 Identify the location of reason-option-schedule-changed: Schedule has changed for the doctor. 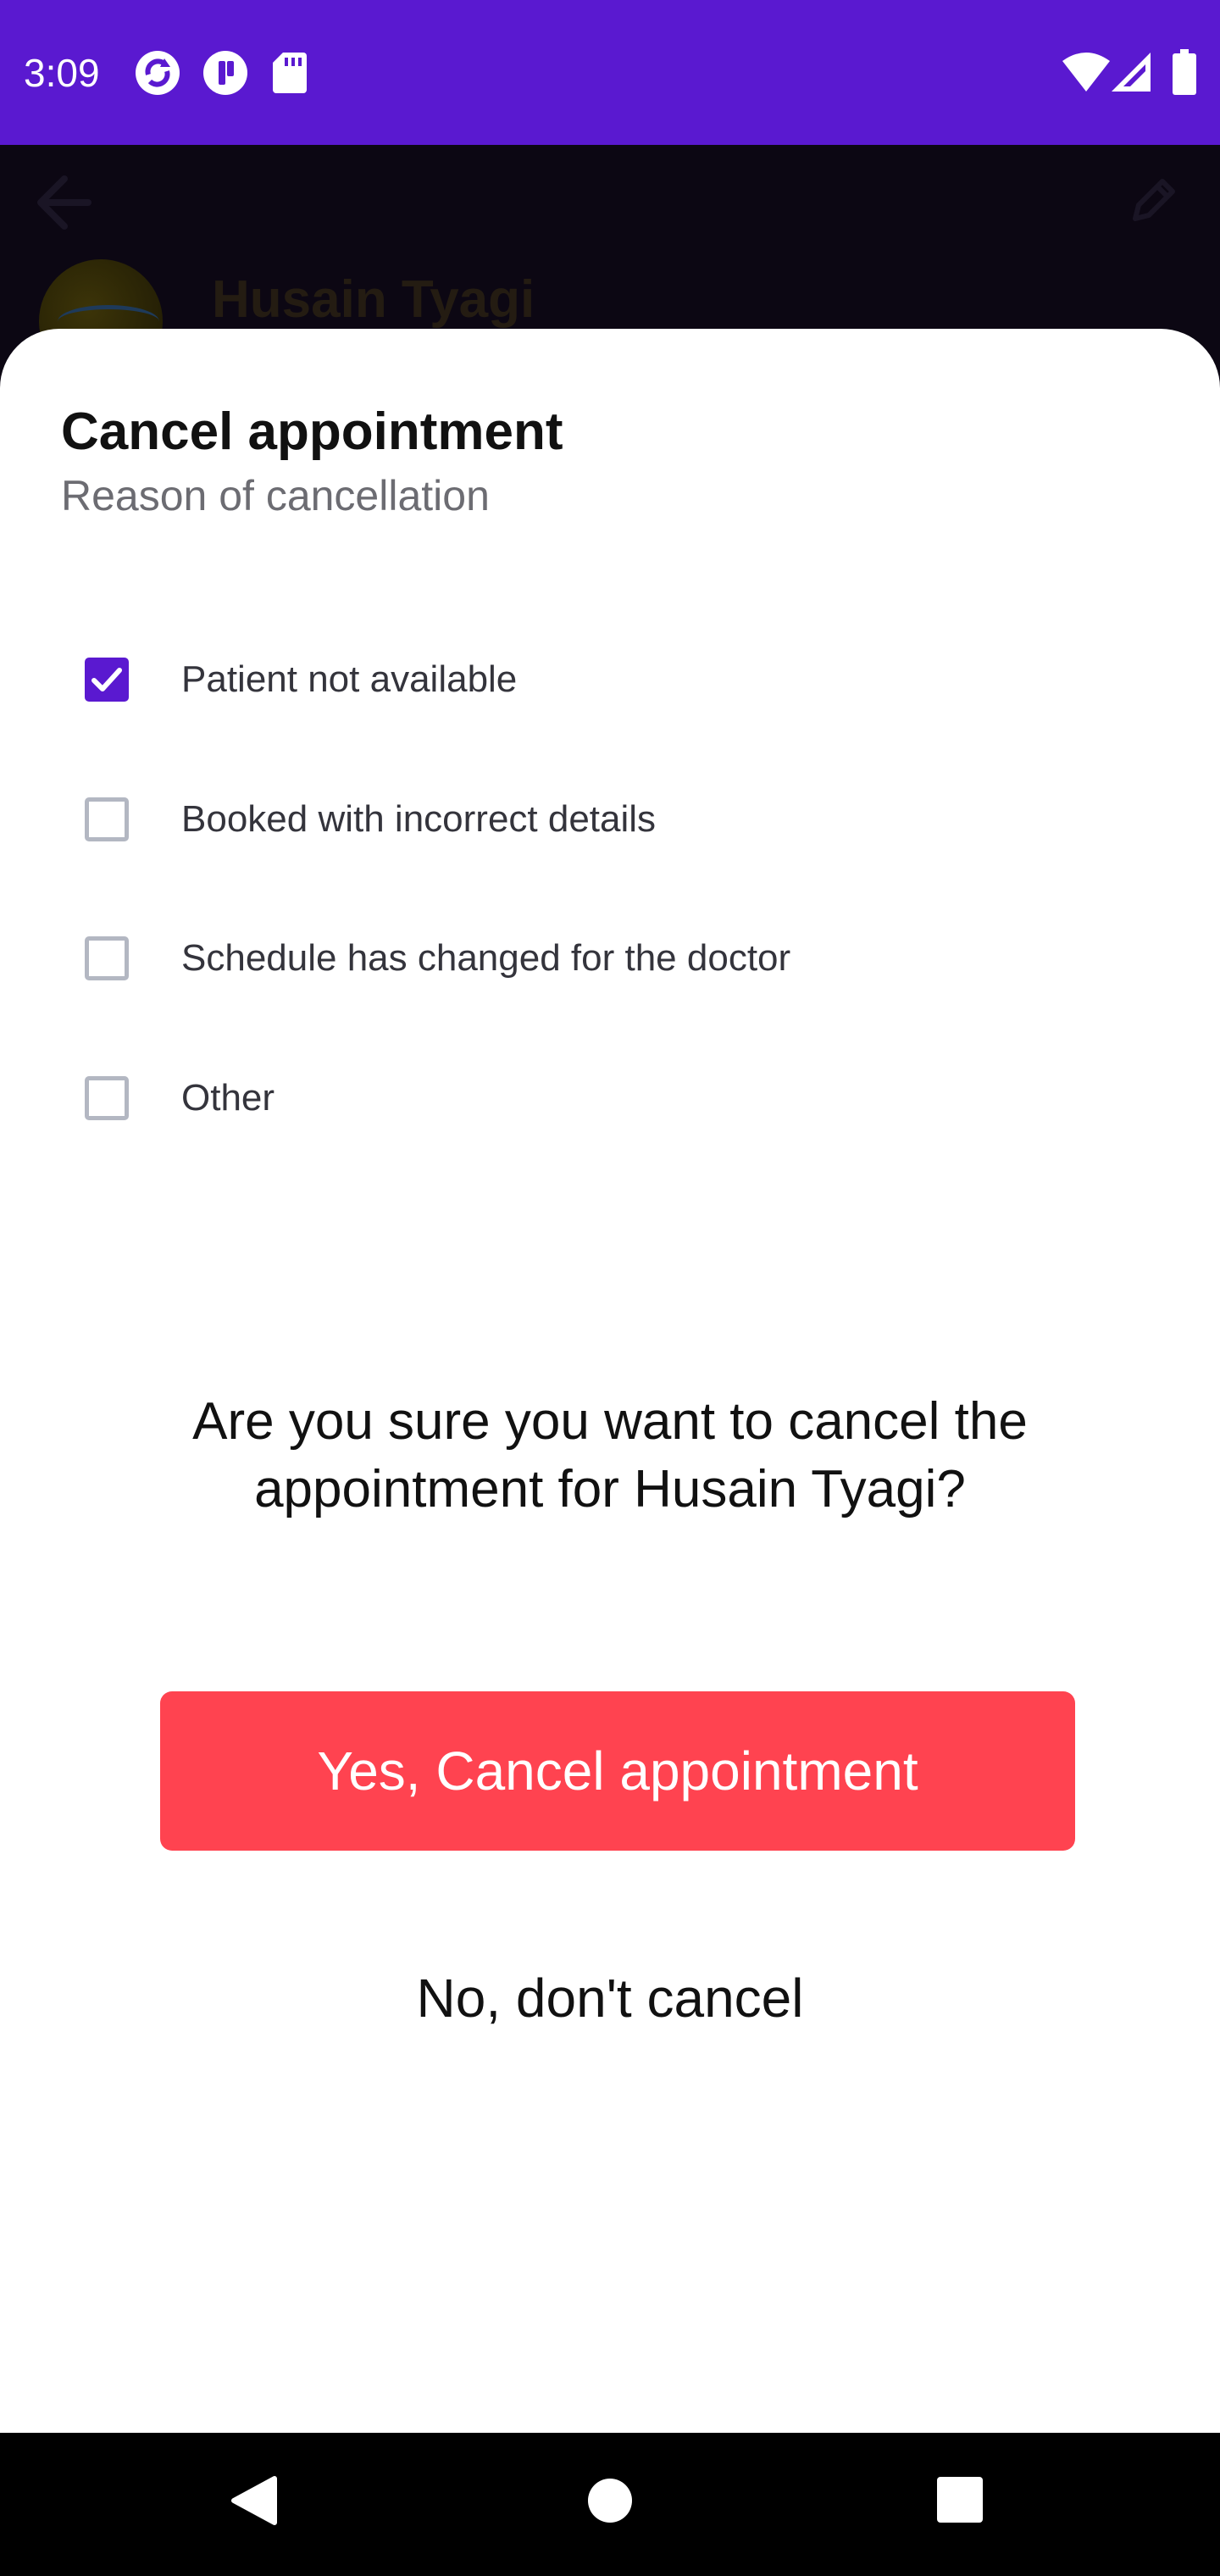
(610, 962).